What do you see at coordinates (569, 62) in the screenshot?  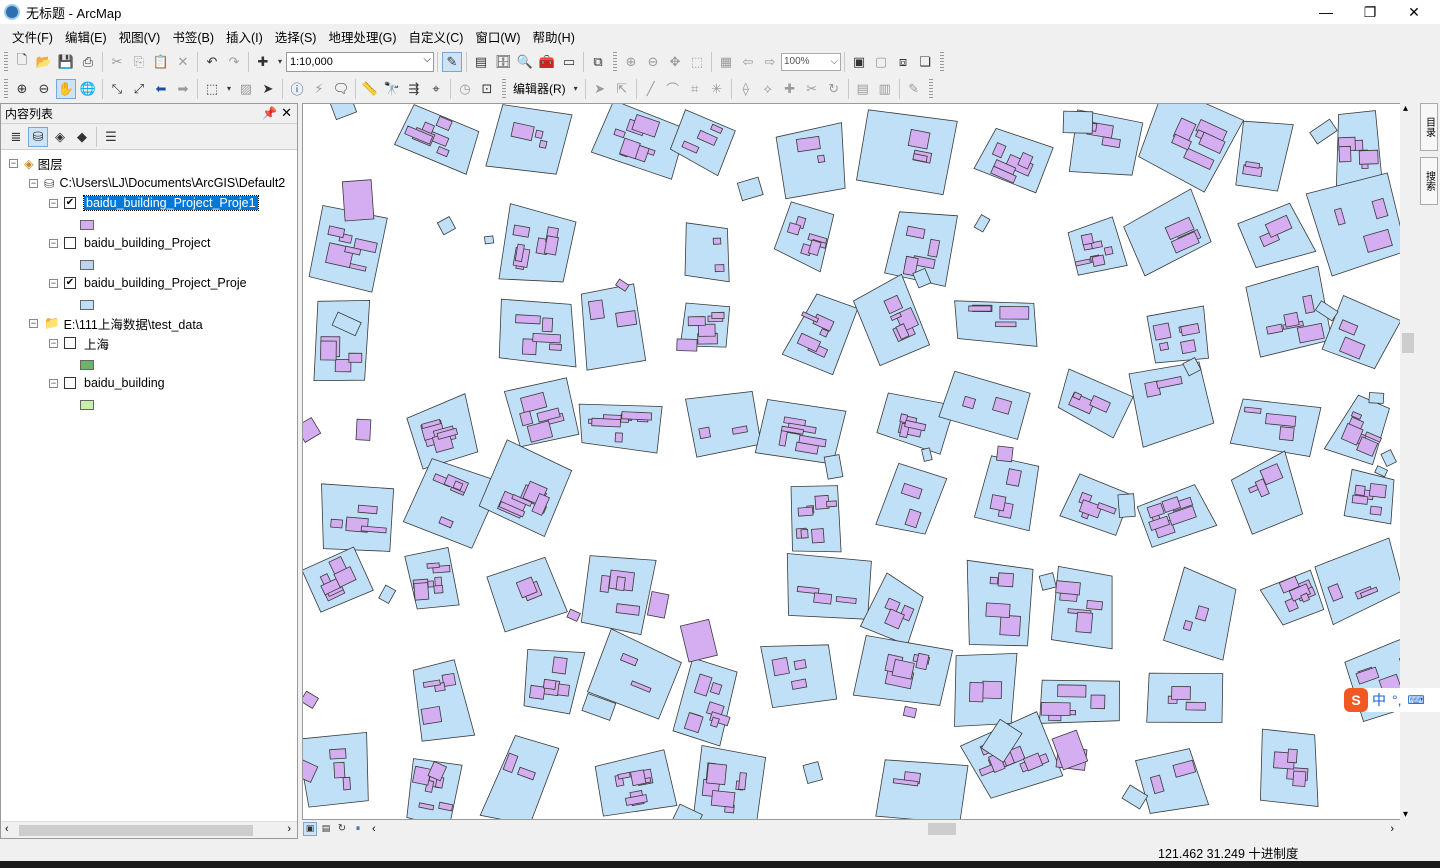 I see `python-window-icon: ▭` at bounding box center [569, 62].